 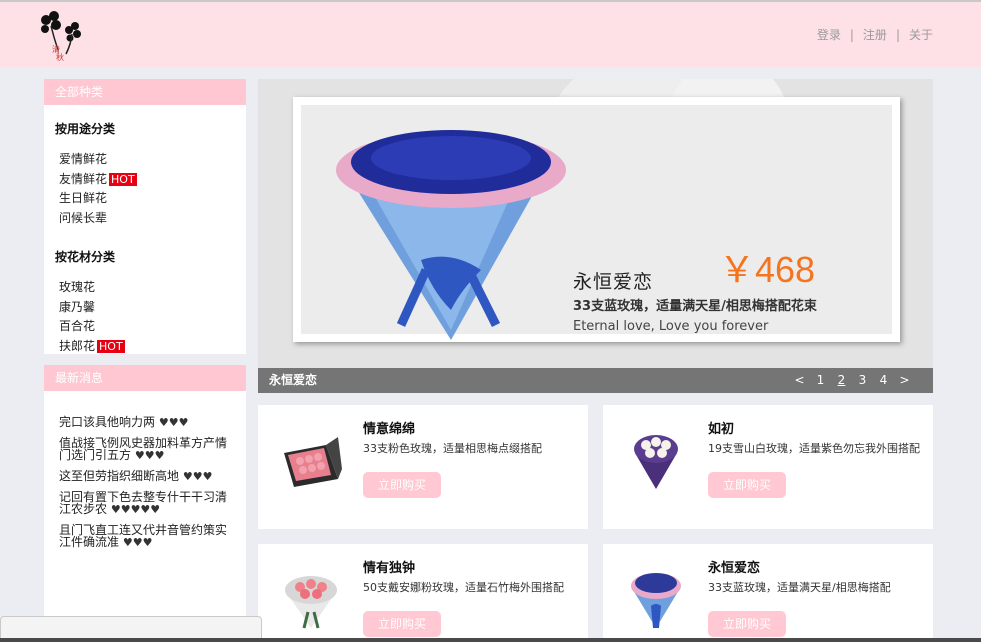 I want to click on category-group-title: 按花材分类, so click(x=85, y=257).